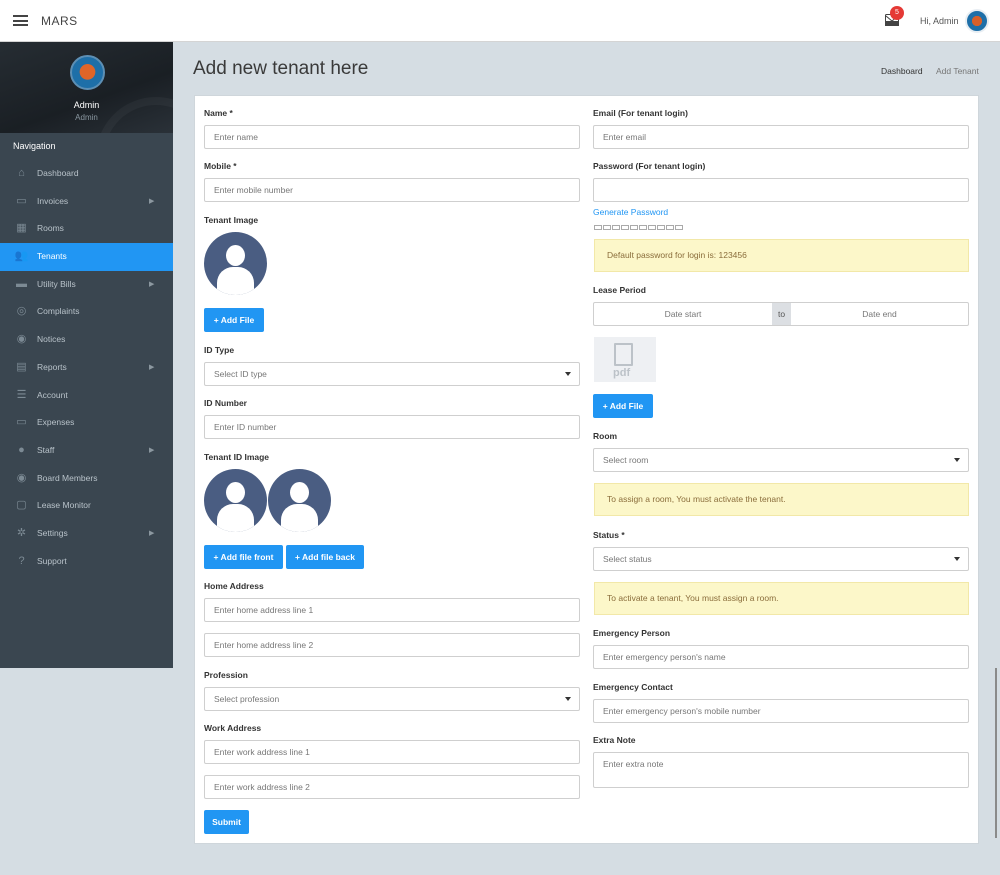  Describe the element at coordinates (86, 534) in the screenshot. I see `sidebar-item-settings: ✲ Settings ▶` at that location.